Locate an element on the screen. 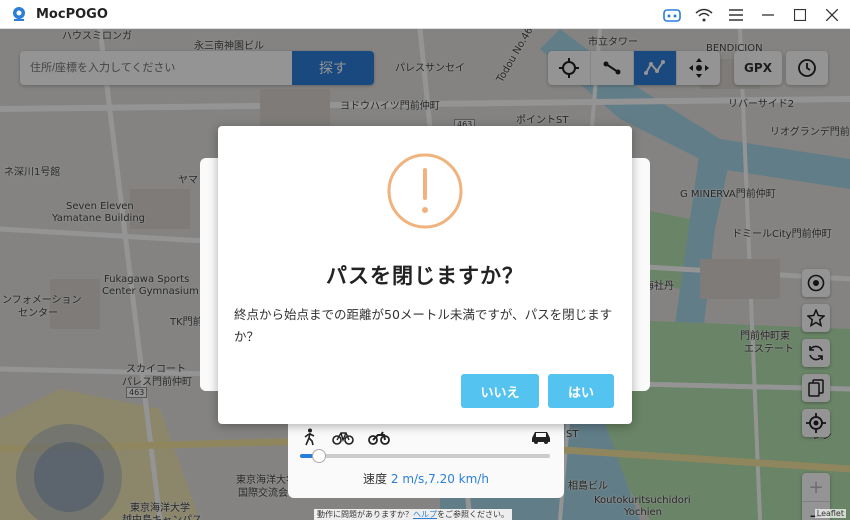 The image size is (850, 520). close-icon is located at coordinates (832, 15).